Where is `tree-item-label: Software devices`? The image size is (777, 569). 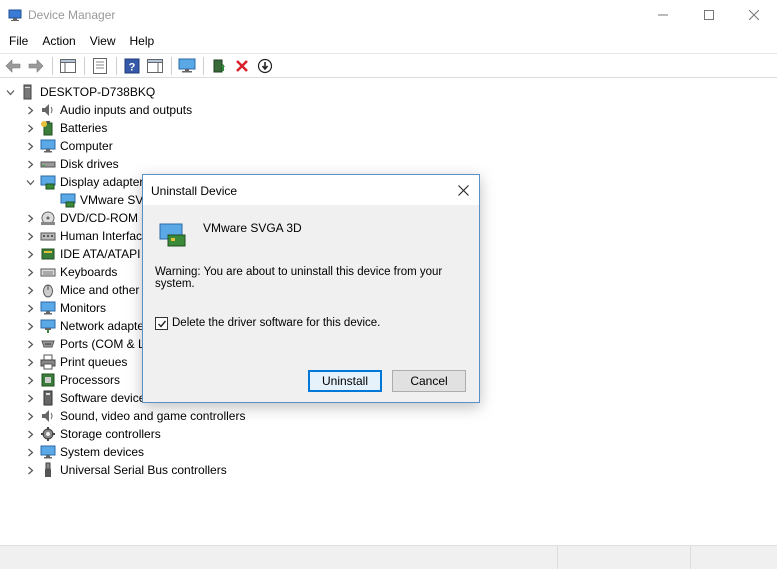
tree-item-label: Software devices is located at coordinates (106, 398).